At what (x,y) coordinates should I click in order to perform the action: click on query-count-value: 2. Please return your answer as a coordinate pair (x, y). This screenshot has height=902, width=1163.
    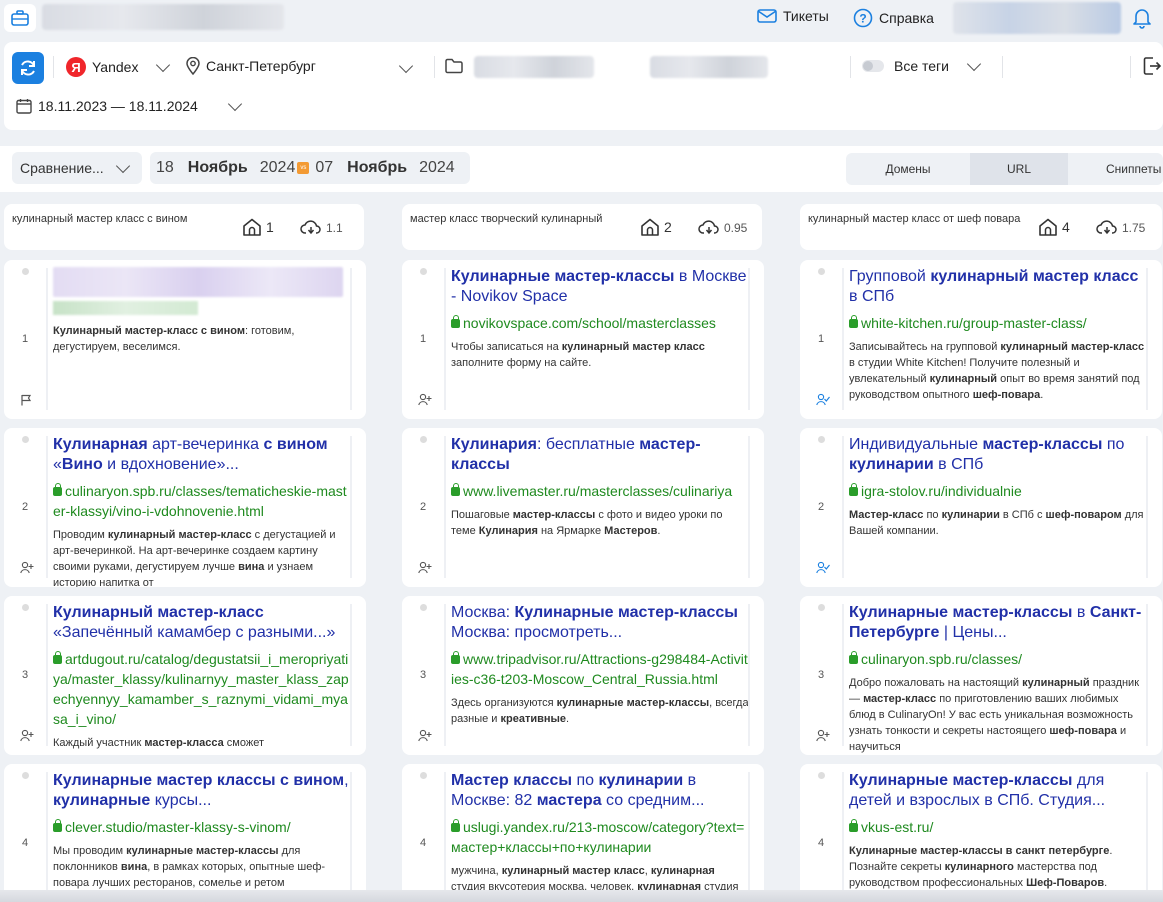
    Looking at the image, I should click on (668, 227).